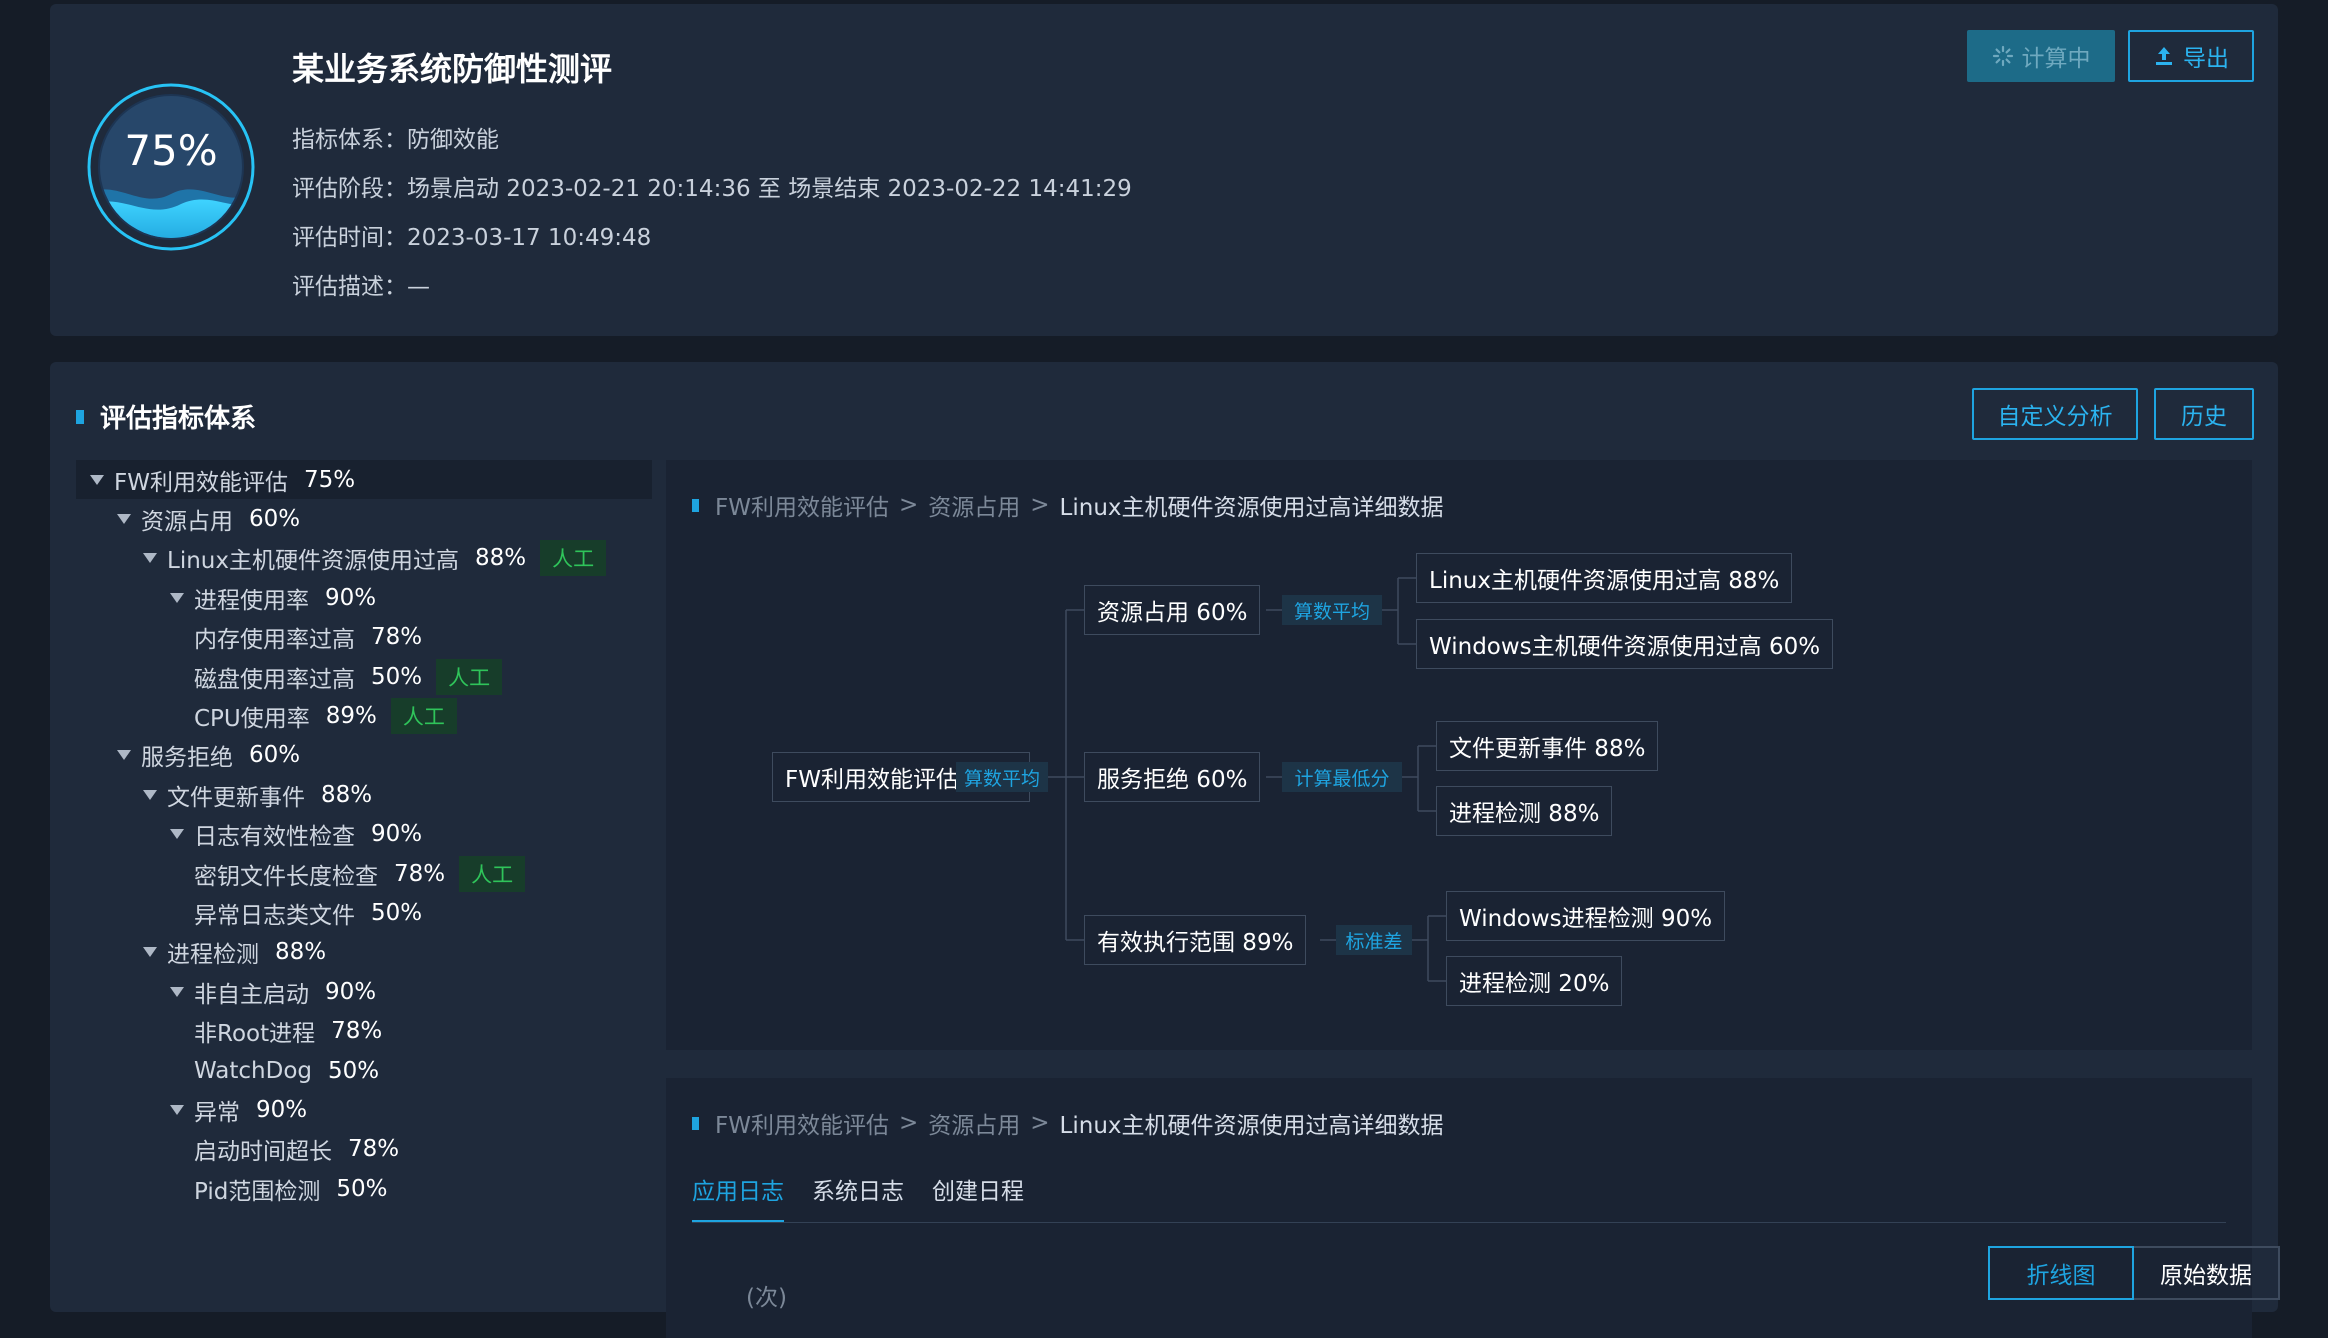 The width and height of the screenshot is (2328, 1338). What do you see at coordinates (1195, 940) in the screenshot?
I see `flow-node-exec-range: 有效执行范围 89%` at bounding box center [1195, 940].